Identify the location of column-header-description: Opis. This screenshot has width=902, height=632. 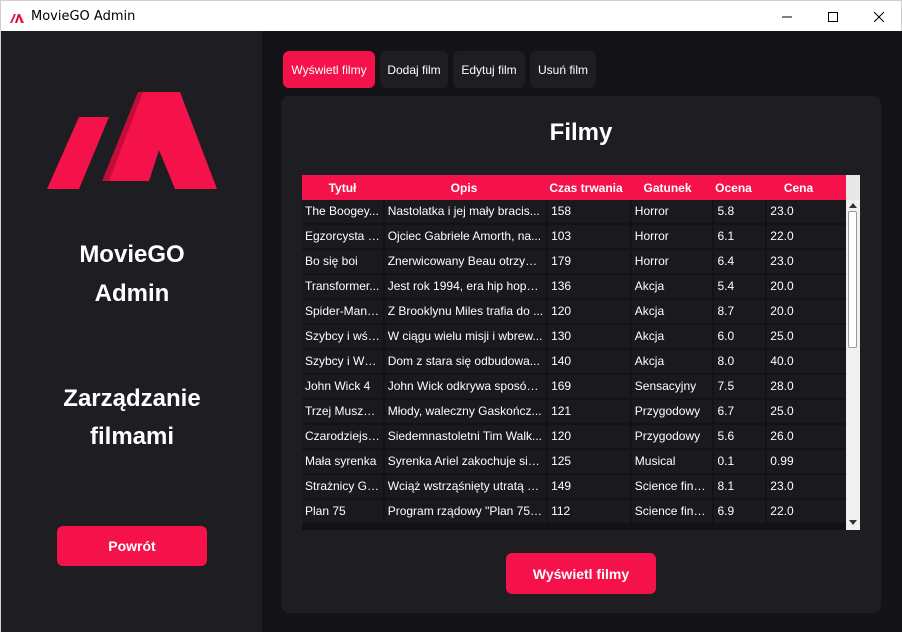
(464, 187).